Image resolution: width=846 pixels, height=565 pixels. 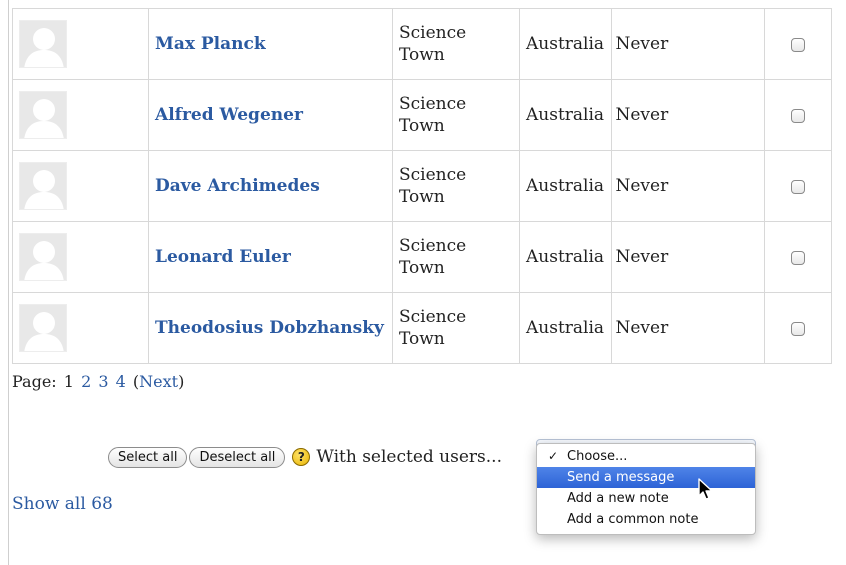 What do you see at coordinates (237, 186) in the screenshot?
I see `user-profile-link: Dave Archimedes` at bounding box center [237, 186].